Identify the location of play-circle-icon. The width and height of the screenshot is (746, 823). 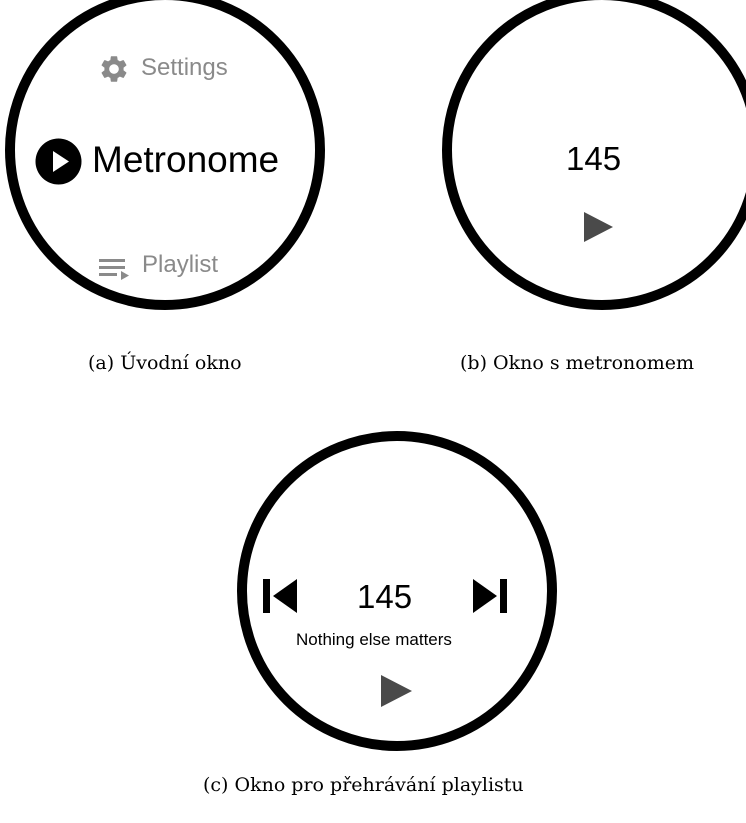
(58, 161).